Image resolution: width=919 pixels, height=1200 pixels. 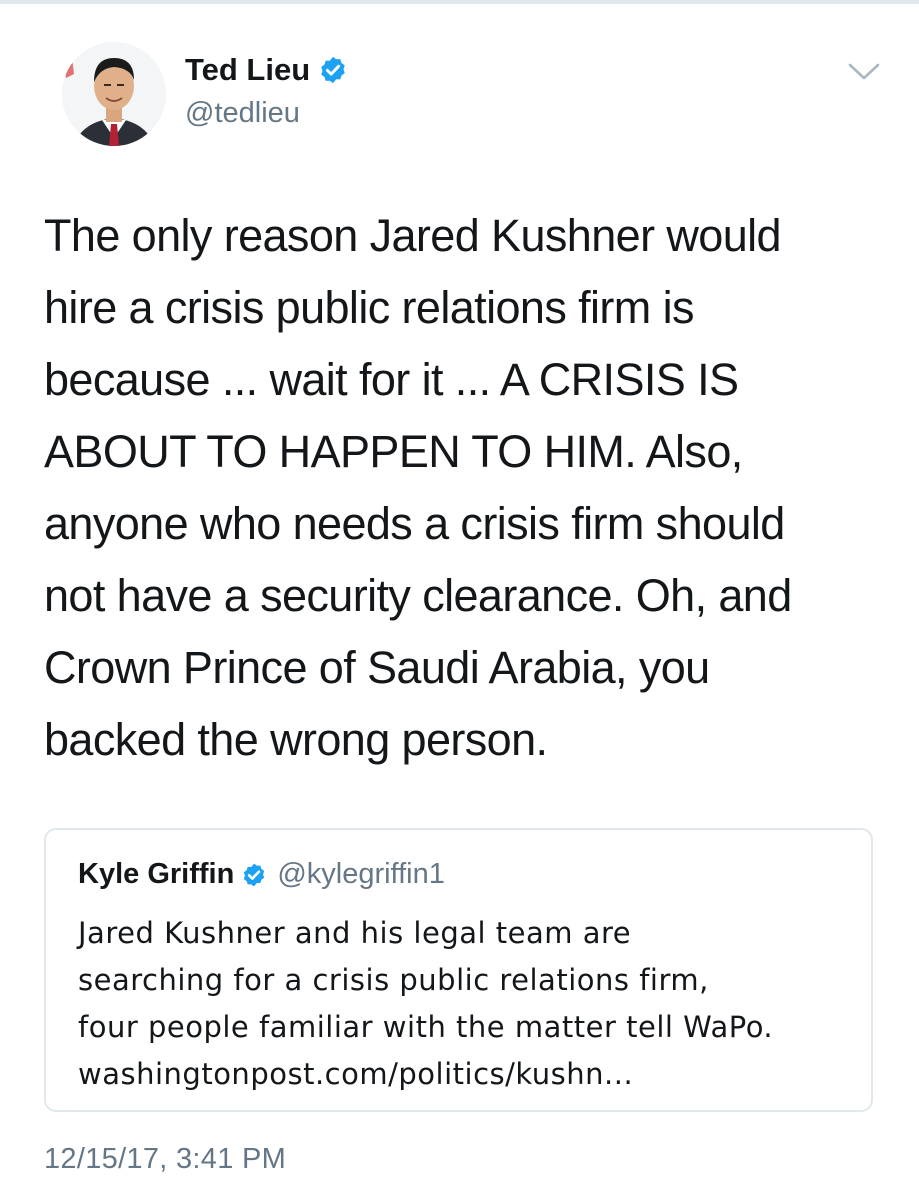 What do you see at coordinates (361, 874) in the screenshot?
I see `quoted-author-handle: @kylegriffin1` at bounding box center [361, 874].